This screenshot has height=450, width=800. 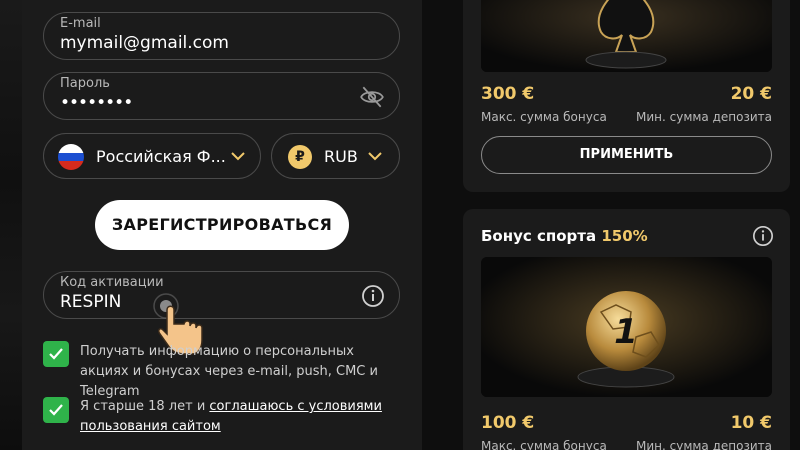 I want to click on sport-bonus-percent: 150%, so click(x=624, y=236).